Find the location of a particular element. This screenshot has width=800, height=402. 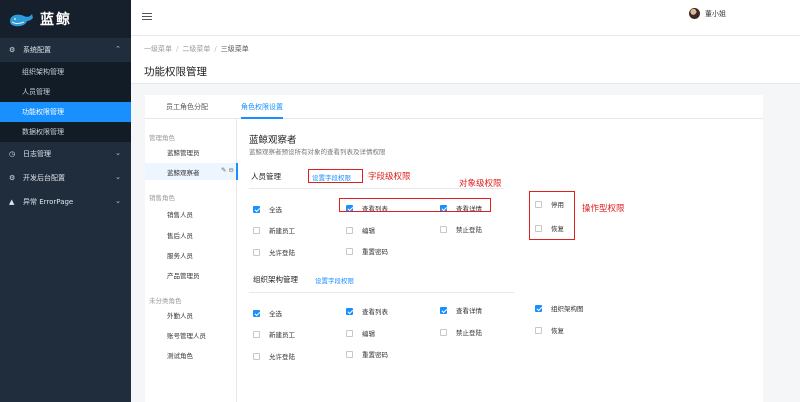

permission-item: 恢复 is located at coordinates (549, 330).